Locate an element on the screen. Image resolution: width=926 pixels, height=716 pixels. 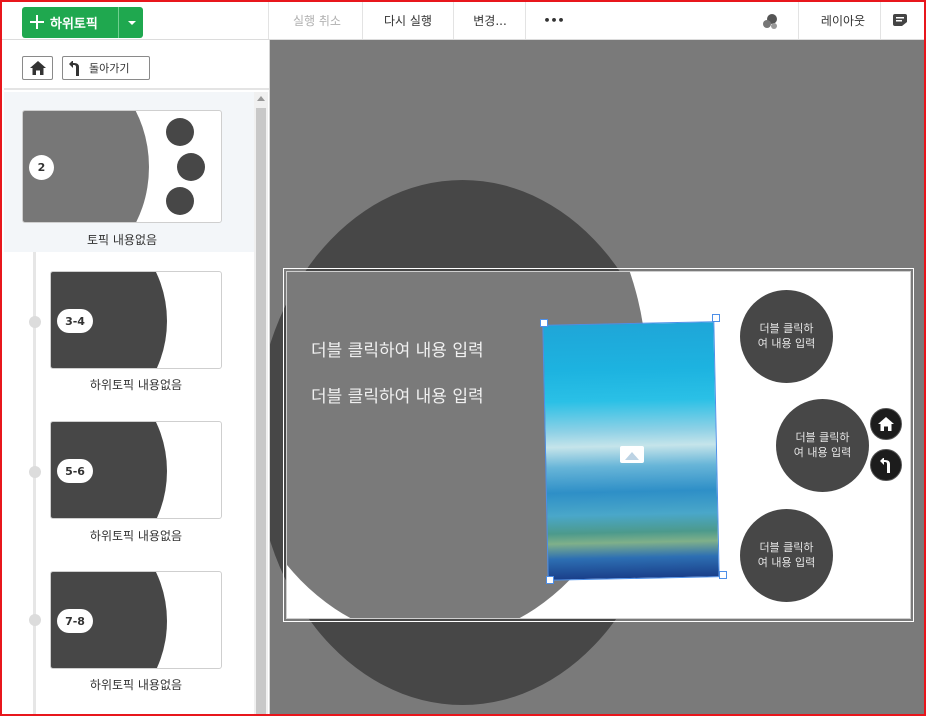
resize-handle-br is located at coordinates (723, 575).